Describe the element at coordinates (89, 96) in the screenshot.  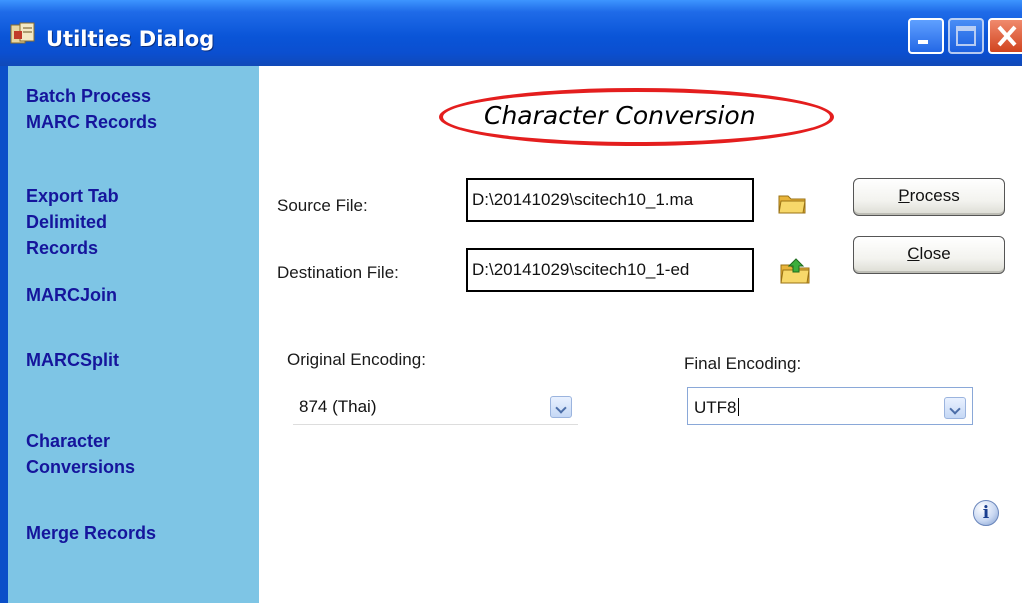
I see `sidebar-item-label: Batch Process` at that location.